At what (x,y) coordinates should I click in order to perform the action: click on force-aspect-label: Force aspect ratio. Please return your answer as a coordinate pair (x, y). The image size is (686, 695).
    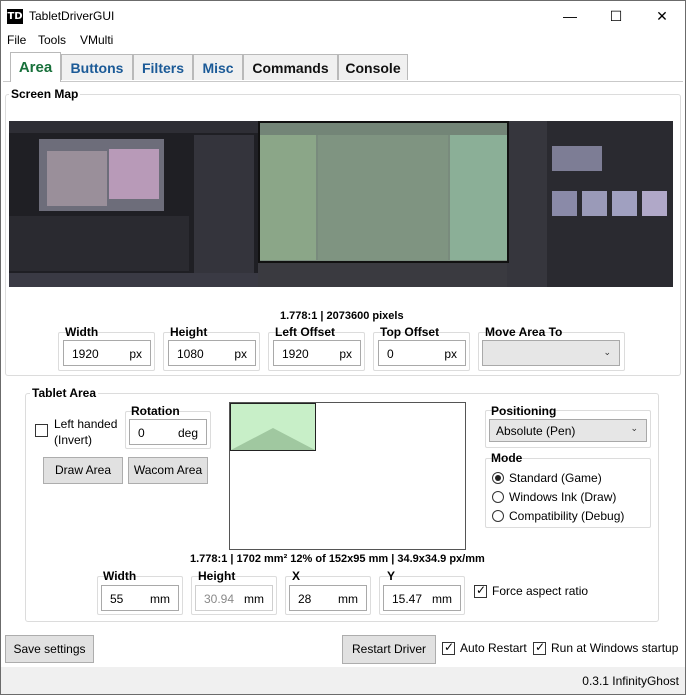
    Looking at the image, I should click on (540, 591).